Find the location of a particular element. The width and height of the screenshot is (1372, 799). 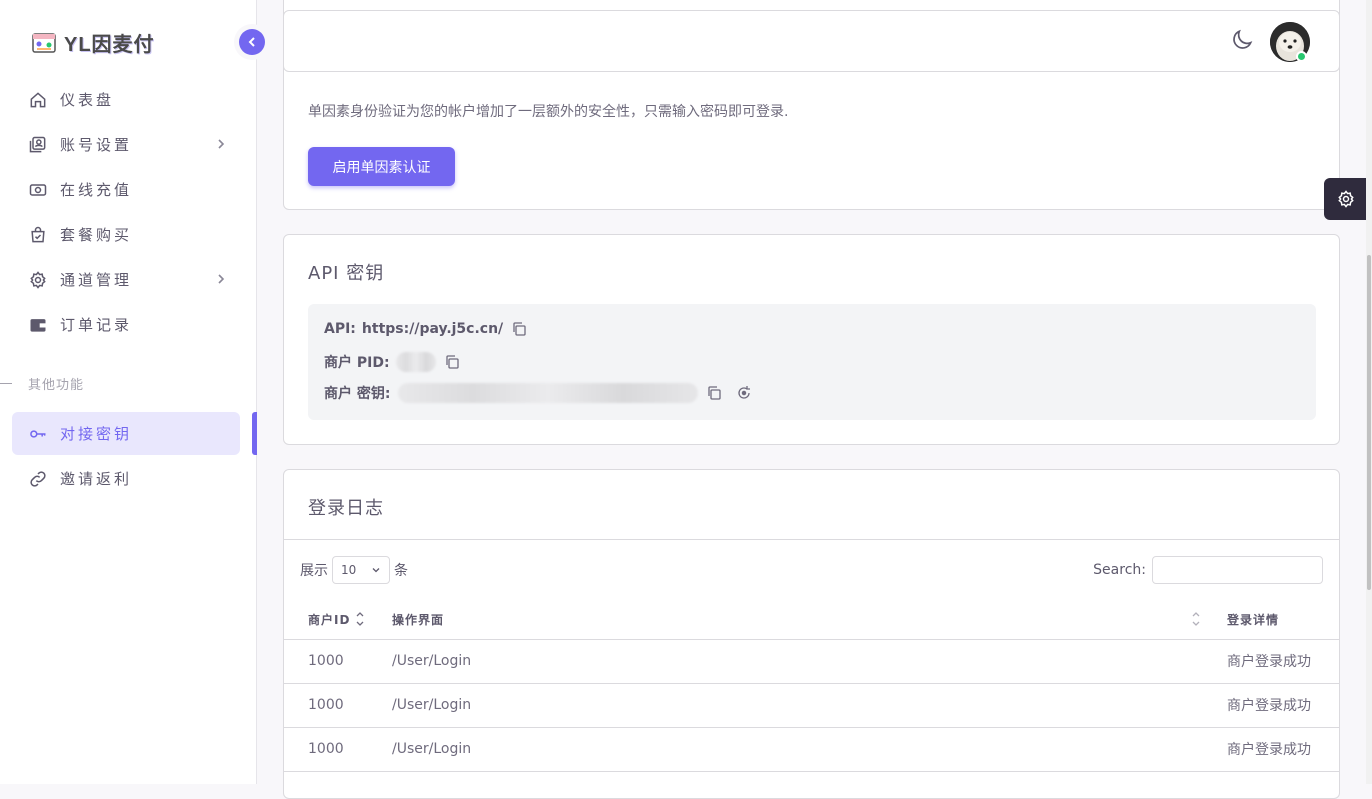

sidebar-item-orders: 订单记录 is located at coordinates (126, 324).